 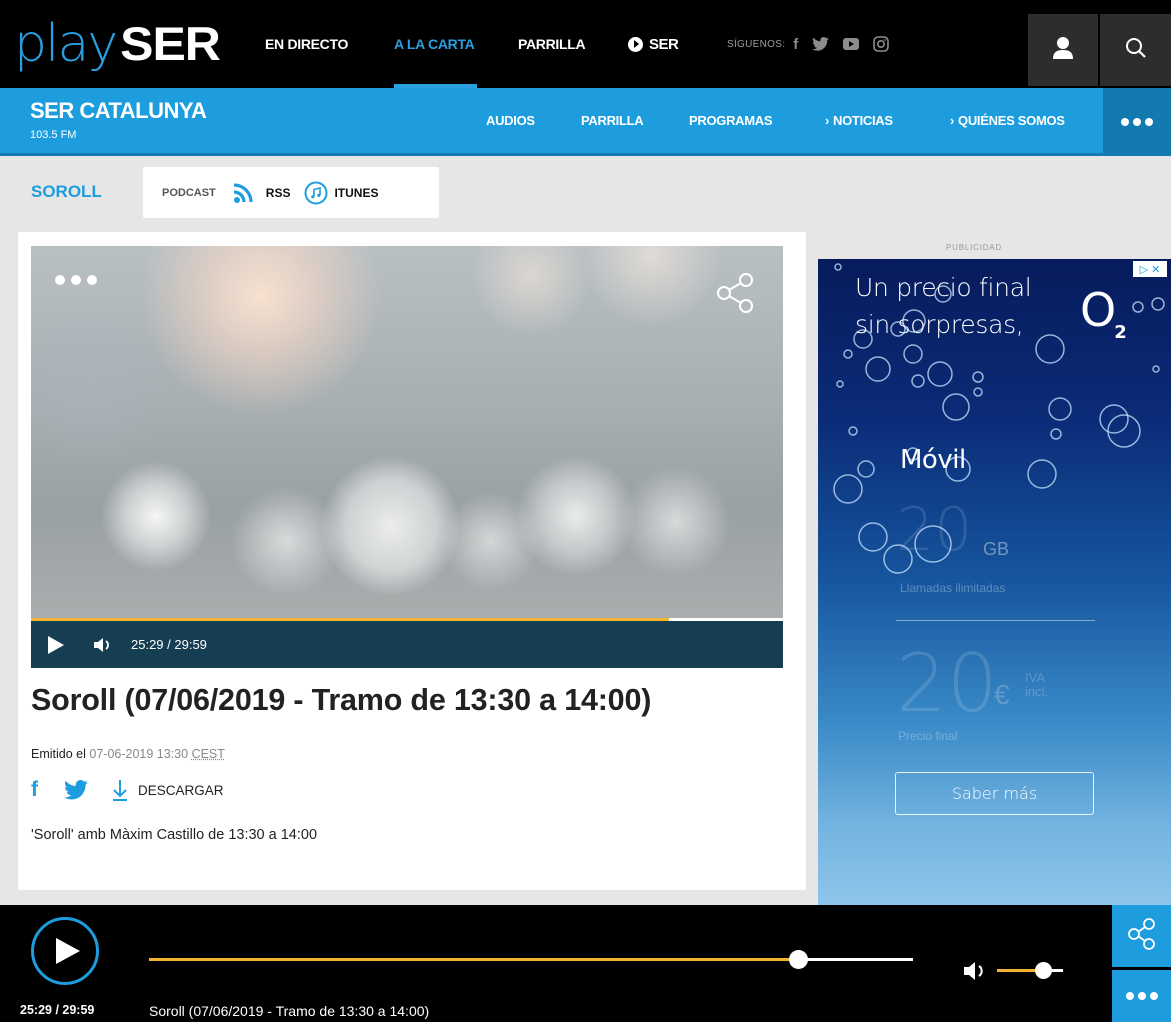 What do you see at coordinates (928, 736) in the screenshot?
I see `ad-precio-final: Precio final` at bounding box center [928, 736].